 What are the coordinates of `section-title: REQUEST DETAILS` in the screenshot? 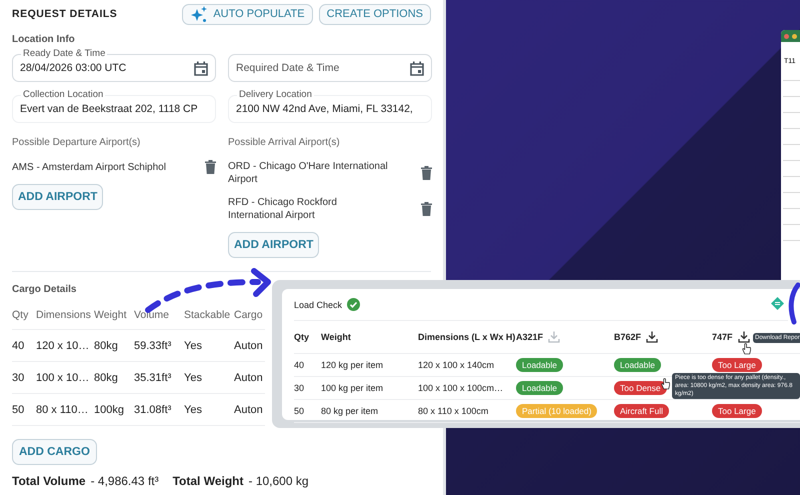 It's located at (65, 14).